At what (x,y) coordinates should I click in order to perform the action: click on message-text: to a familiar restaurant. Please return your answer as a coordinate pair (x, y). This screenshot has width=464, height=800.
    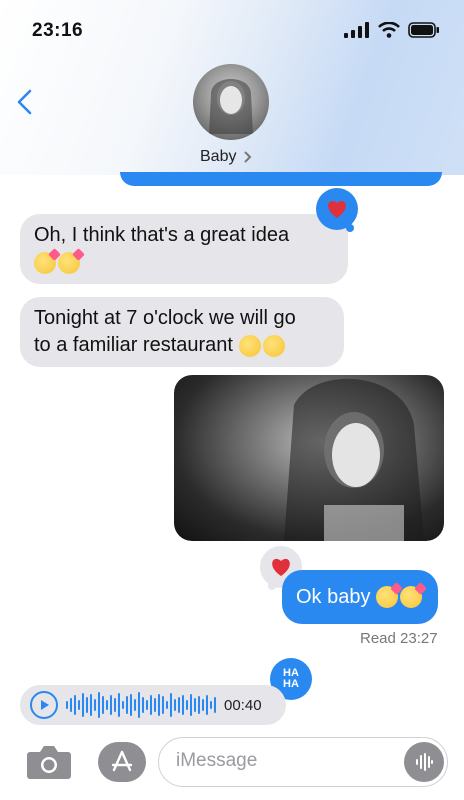
    Looking at the image, I should click on (133, 345).